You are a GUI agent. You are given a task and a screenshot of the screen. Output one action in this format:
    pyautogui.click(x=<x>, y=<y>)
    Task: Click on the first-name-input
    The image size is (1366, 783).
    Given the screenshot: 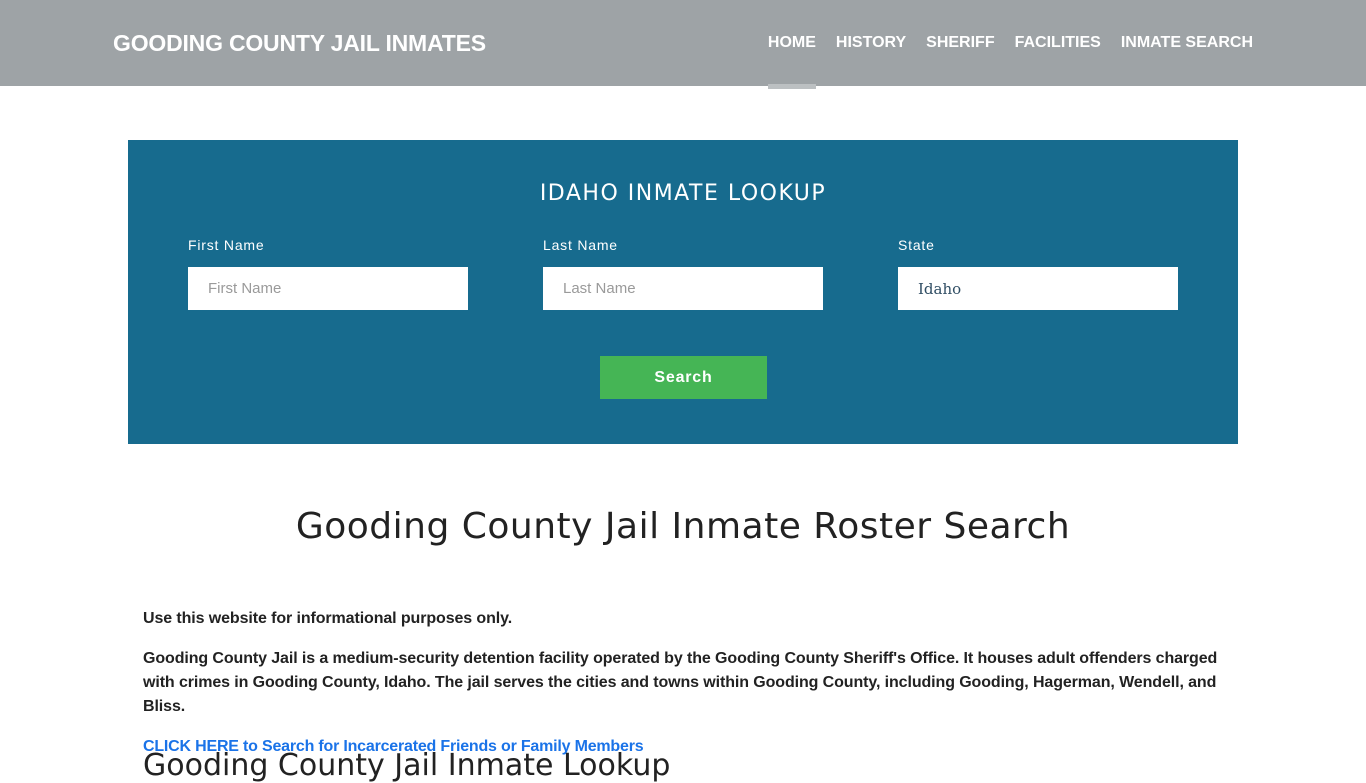 What is the action you would take?
    pyautogui.click(x=328, y=288)
    